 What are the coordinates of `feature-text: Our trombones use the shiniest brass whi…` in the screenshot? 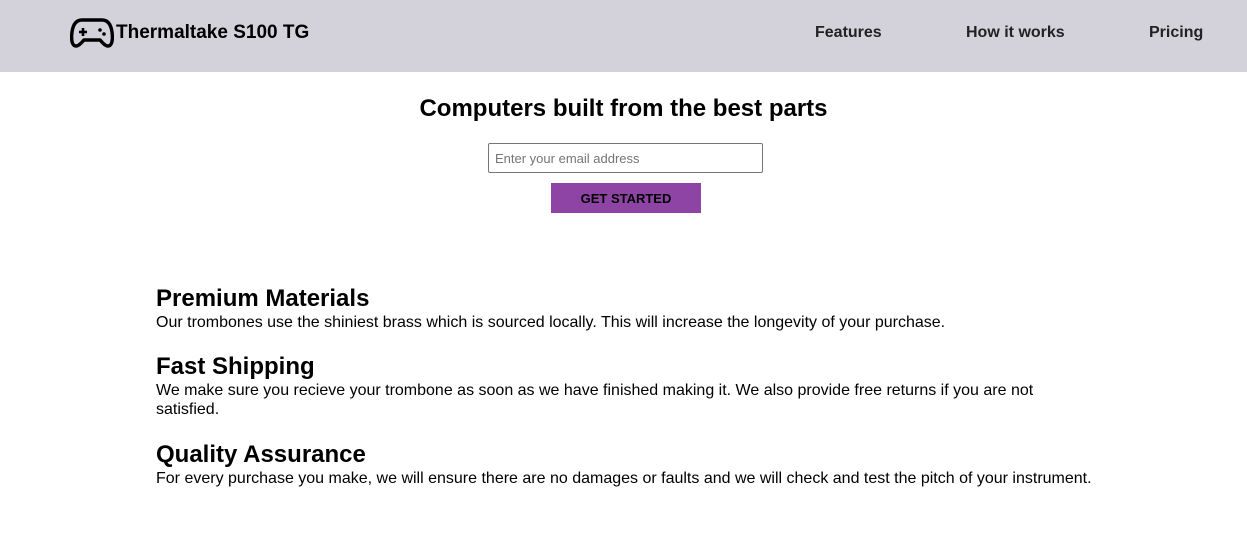 It's located at (551, 322).